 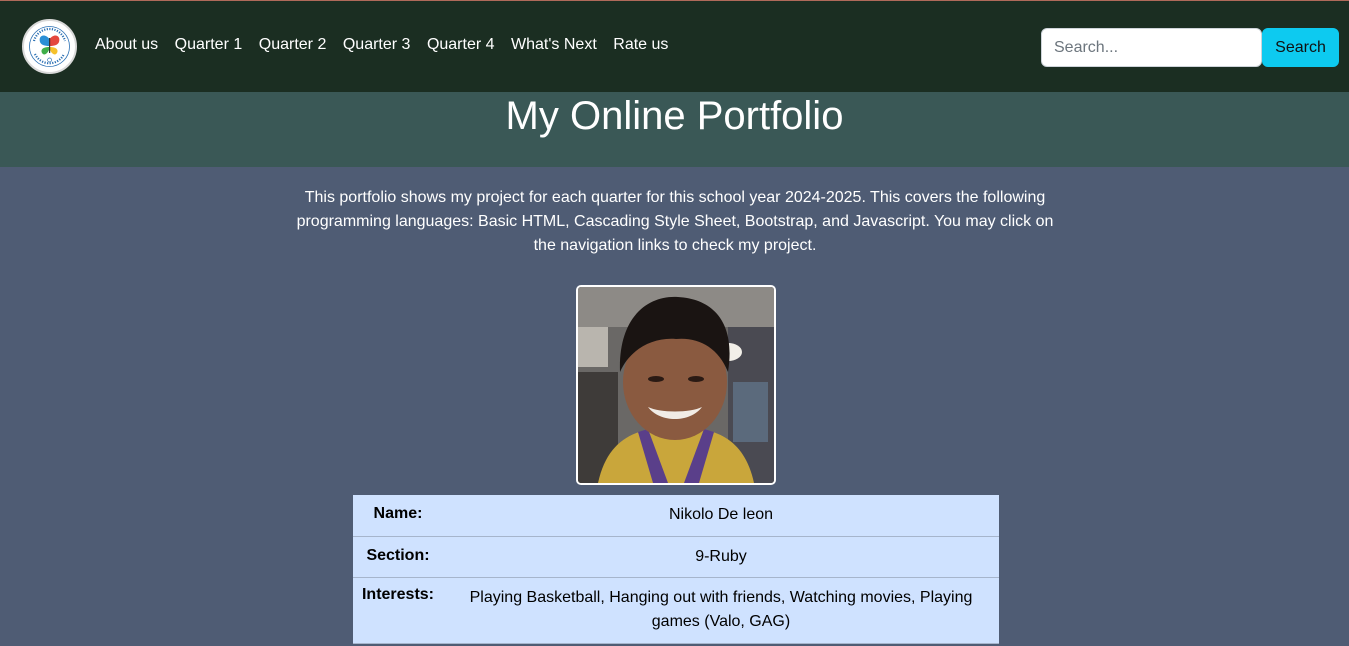 I want to click on nav-link-quarter-2: Quarter 2, so click(x=293, y=45).